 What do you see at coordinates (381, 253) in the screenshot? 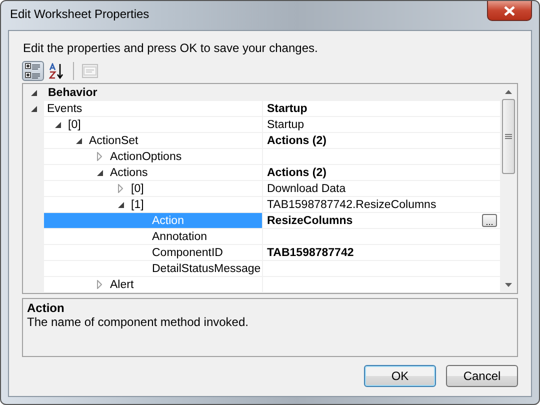
I see `value-cell: TAB1598787742` at bounding box center [381, 253].